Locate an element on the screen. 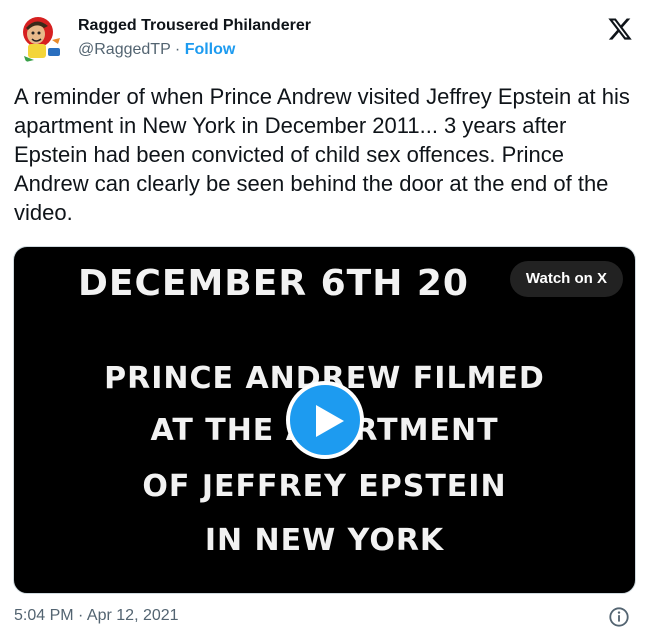  play-icon is located at coordinates (330, 421).